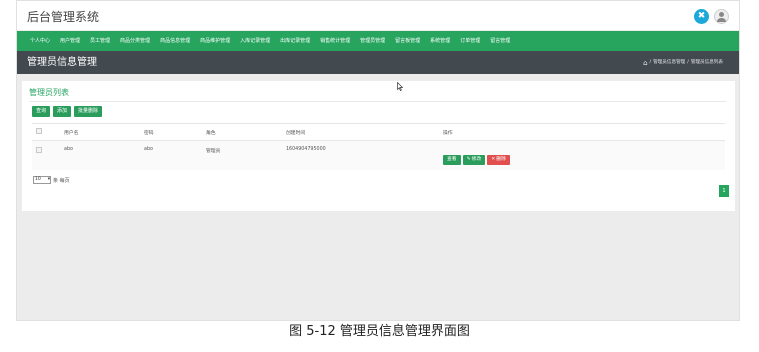 This screenshot has width=759, height=352. Describe the element at coordinates (62, 62) in the screenshot. I see `page-title: 管理员信息管理` at that location.